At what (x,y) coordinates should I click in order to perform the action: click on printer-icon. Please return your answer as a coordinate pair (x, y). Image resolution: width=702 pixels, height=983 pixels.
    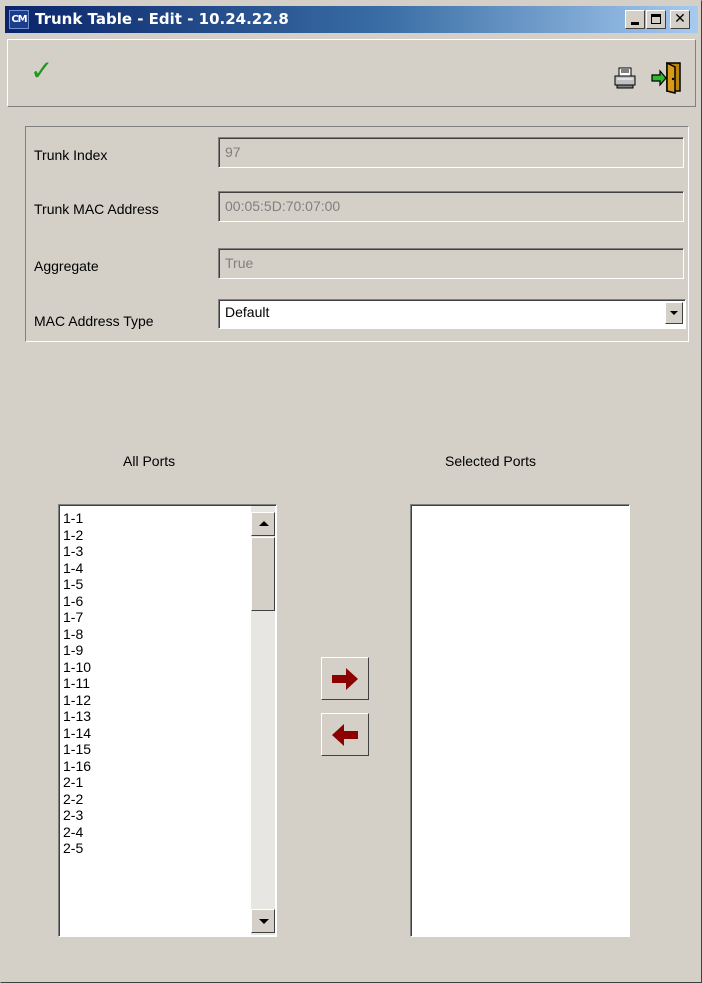
    Looking at the image, I should click on (625, 78).